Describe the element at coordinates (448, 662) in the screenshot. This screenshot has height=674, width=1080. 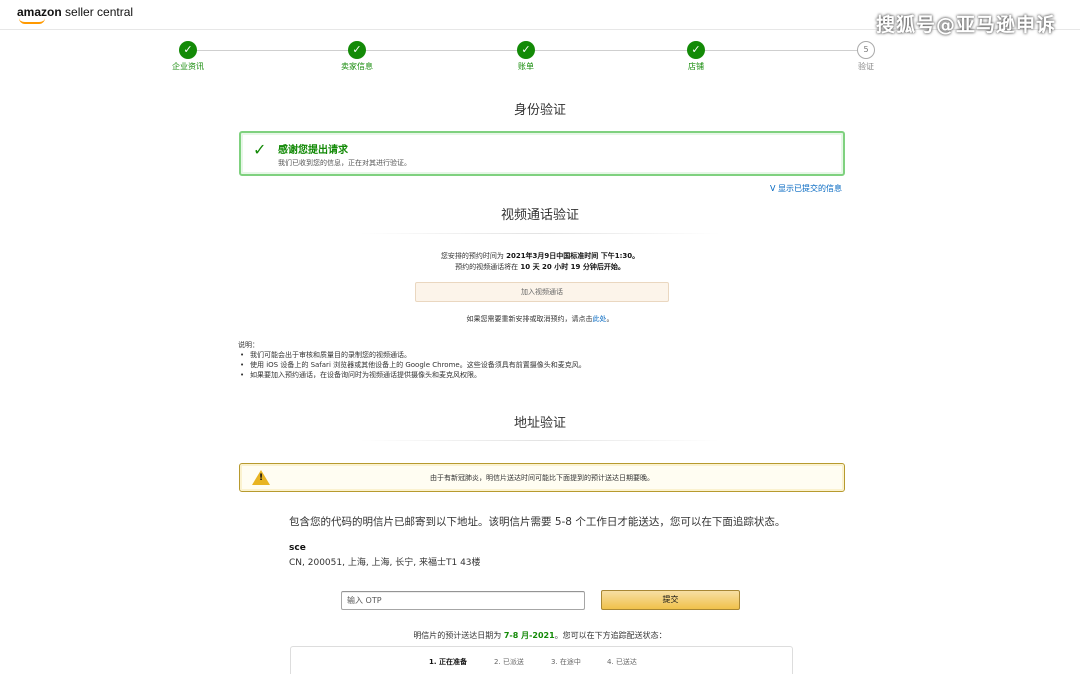
I see `tracking-step-preparing: 1. 正在准备` at that location.